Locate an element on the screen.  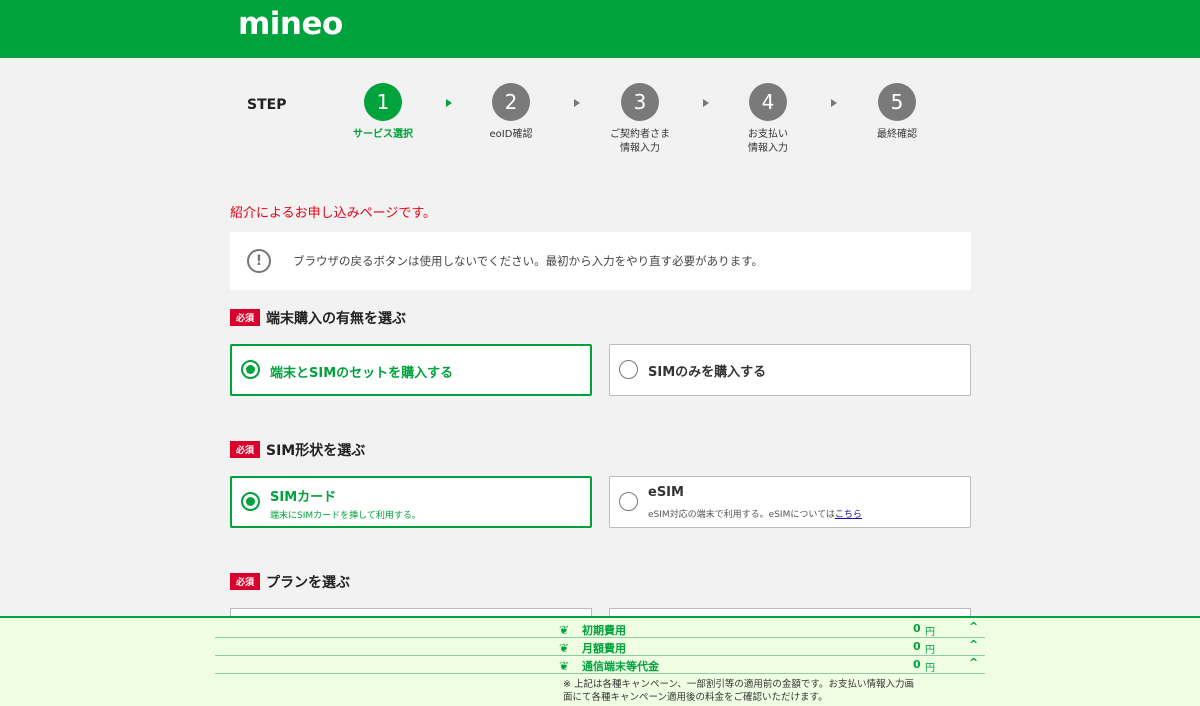
esim-info-link: こちら is located at coordinates (848, 515).